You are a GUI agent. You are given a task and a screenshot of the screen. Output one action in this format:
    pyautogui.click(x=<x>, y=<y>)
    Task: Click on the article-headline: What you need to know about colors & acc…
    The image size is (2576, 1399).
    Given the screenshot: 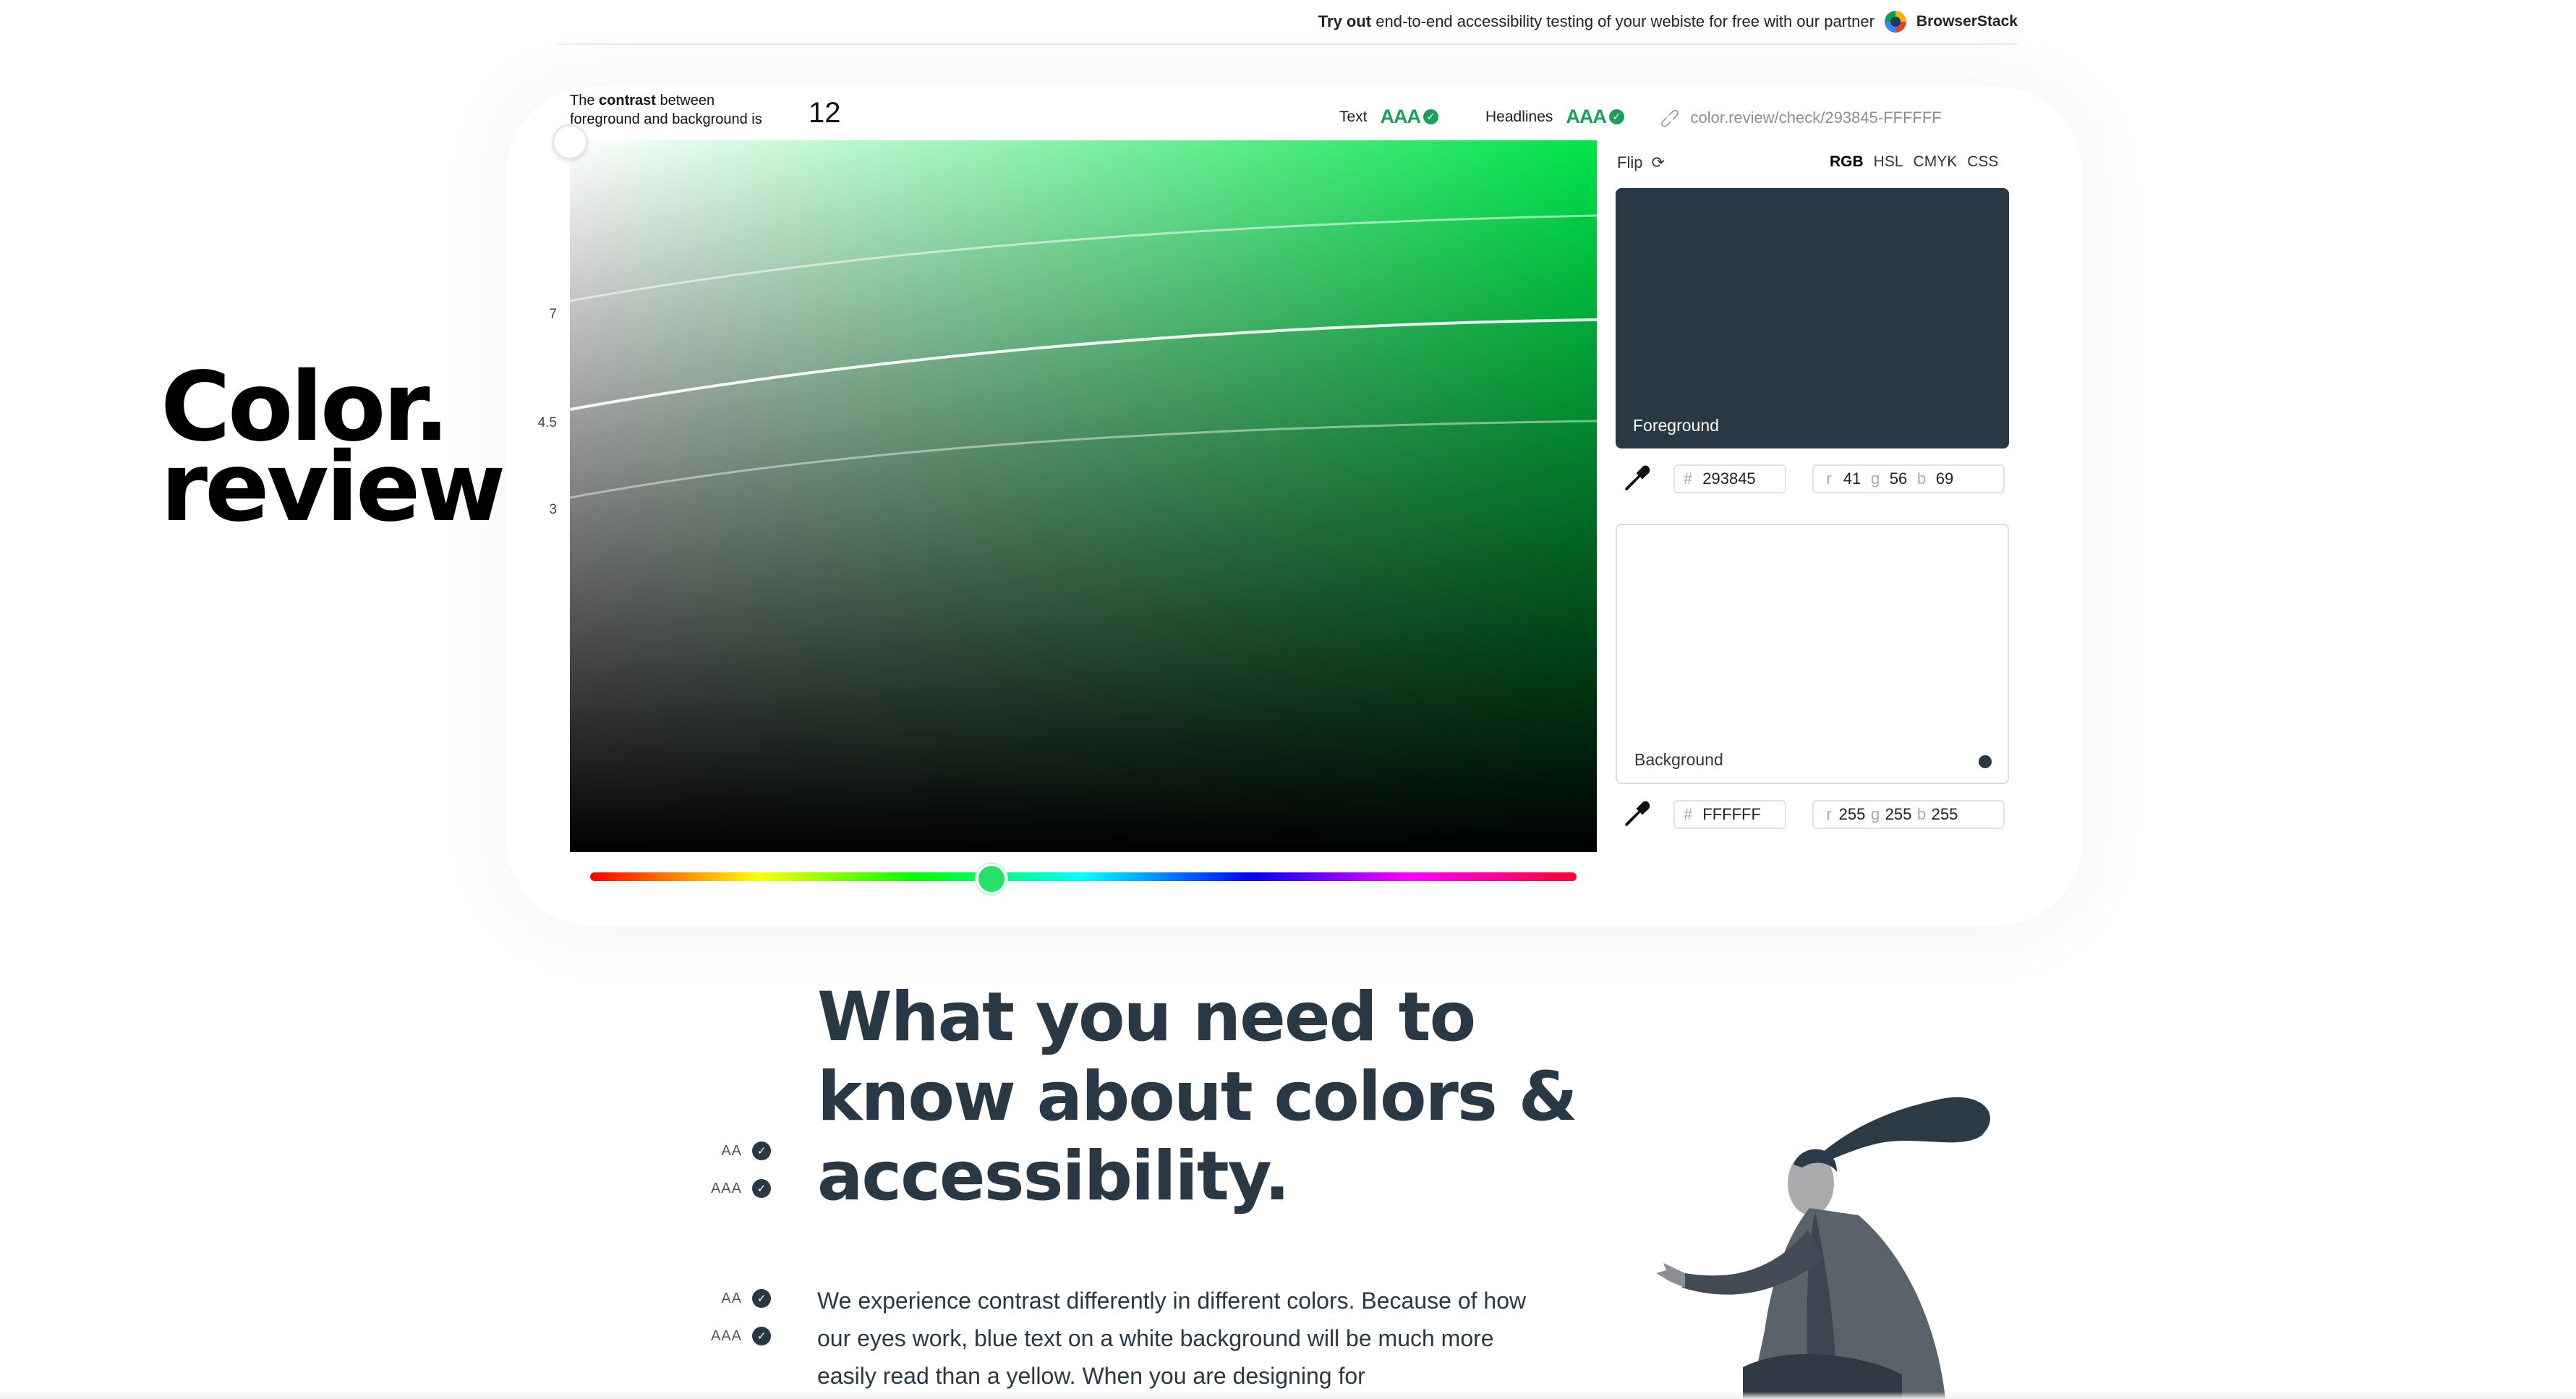 What is the action you would take?
    pyautogui.click(x=1197, y=1097)
    